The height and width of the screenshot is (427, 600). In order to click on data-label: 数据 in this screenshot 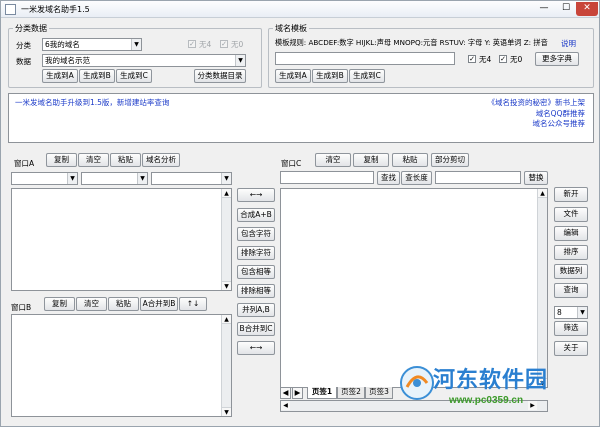, I will do `click(23, 61)`.